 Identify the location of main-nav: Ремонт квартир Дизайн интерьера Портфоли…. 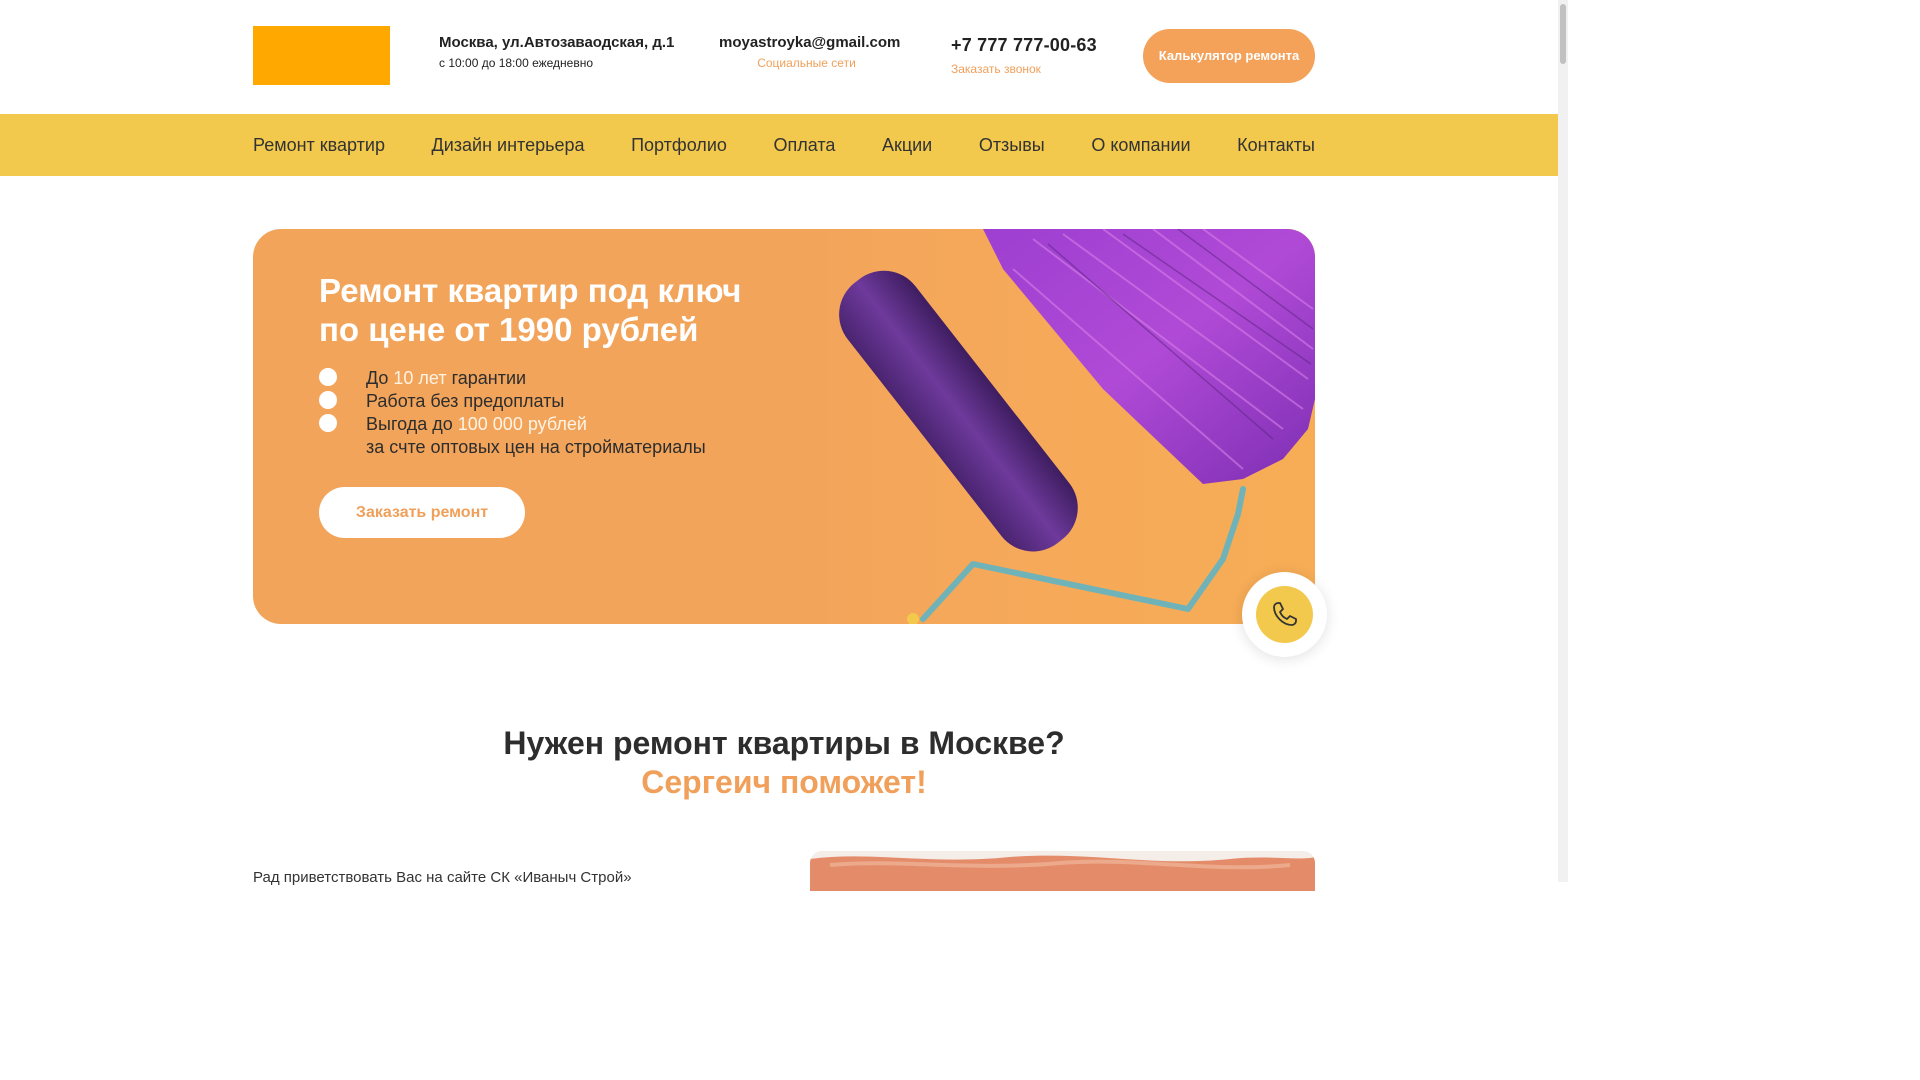
(779, 145).